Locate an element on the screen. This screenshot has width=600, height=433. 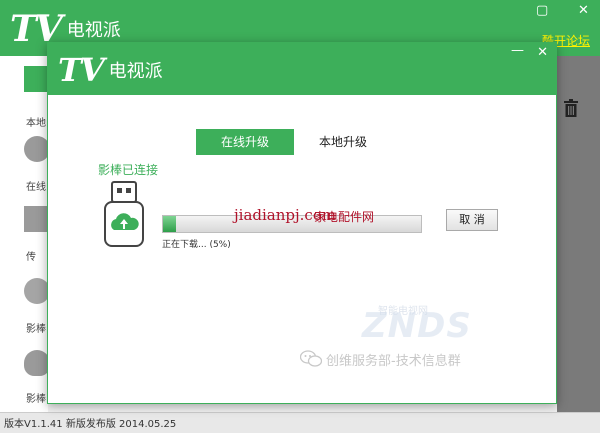
minimize-button: — is located at coordinates (517, 50).